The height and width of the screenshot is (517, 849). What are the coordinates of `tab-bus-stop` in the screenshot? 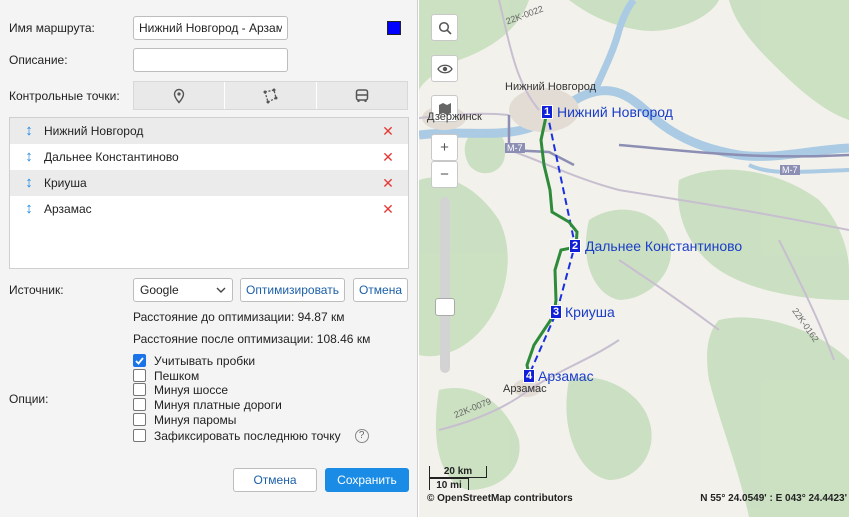 It's located at (362, 95).